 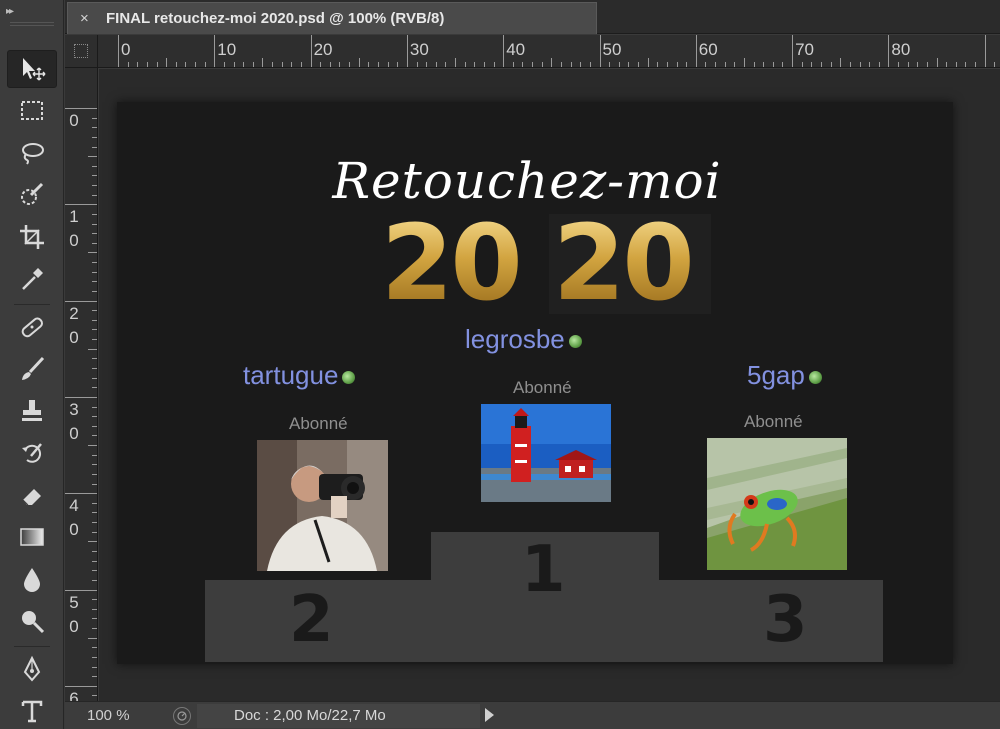 What do you see at coordinates (489, 715) in the screenshot?
I see `status-menu-arrow-icon` at bounding box center [489, 715].